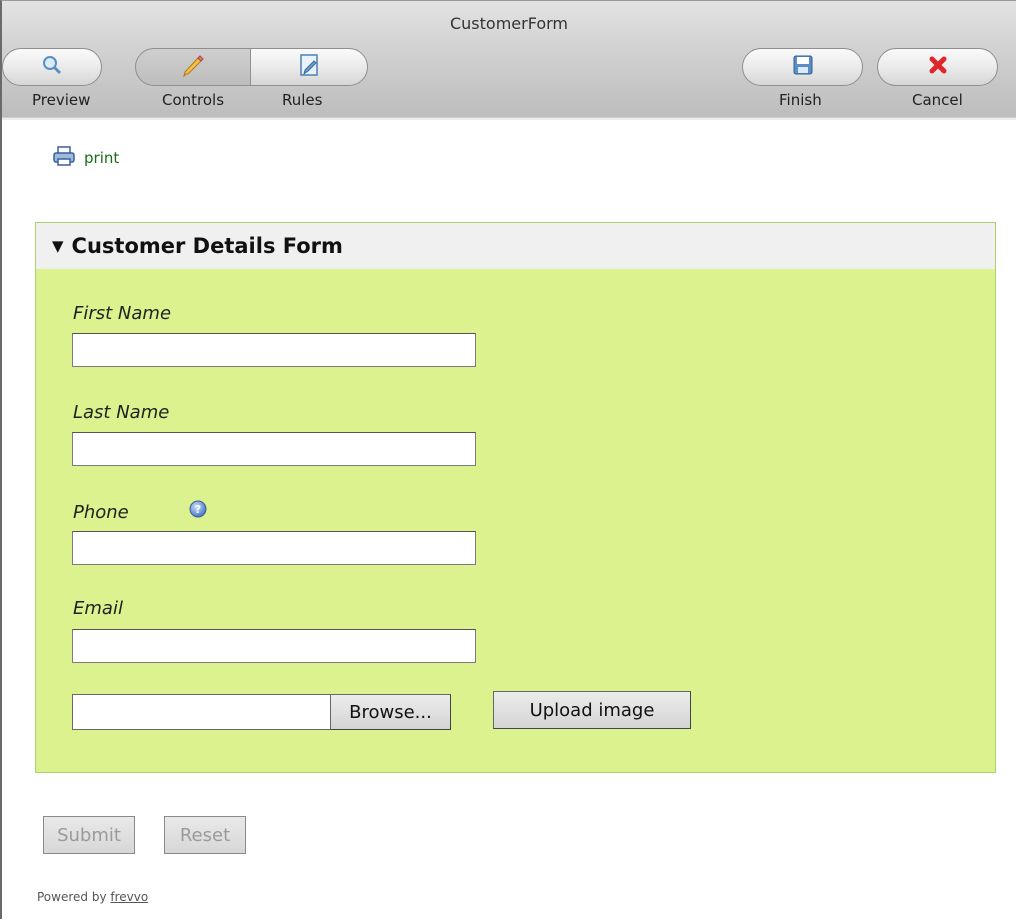 This screenshot has height=920, width=1016. I want to click on rules-tab, so click(309, 67).